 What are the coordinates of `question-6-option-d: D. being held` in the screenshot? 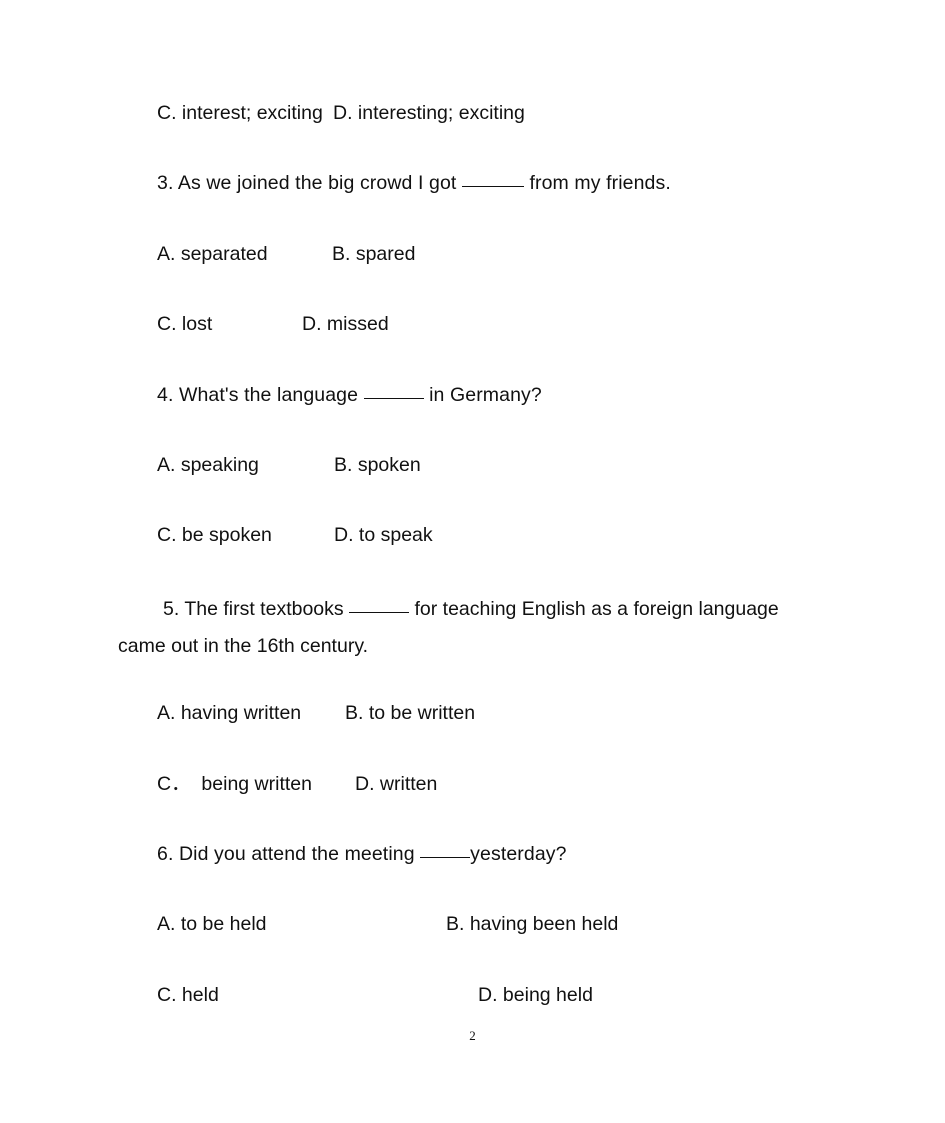 It's located at (535, 995).